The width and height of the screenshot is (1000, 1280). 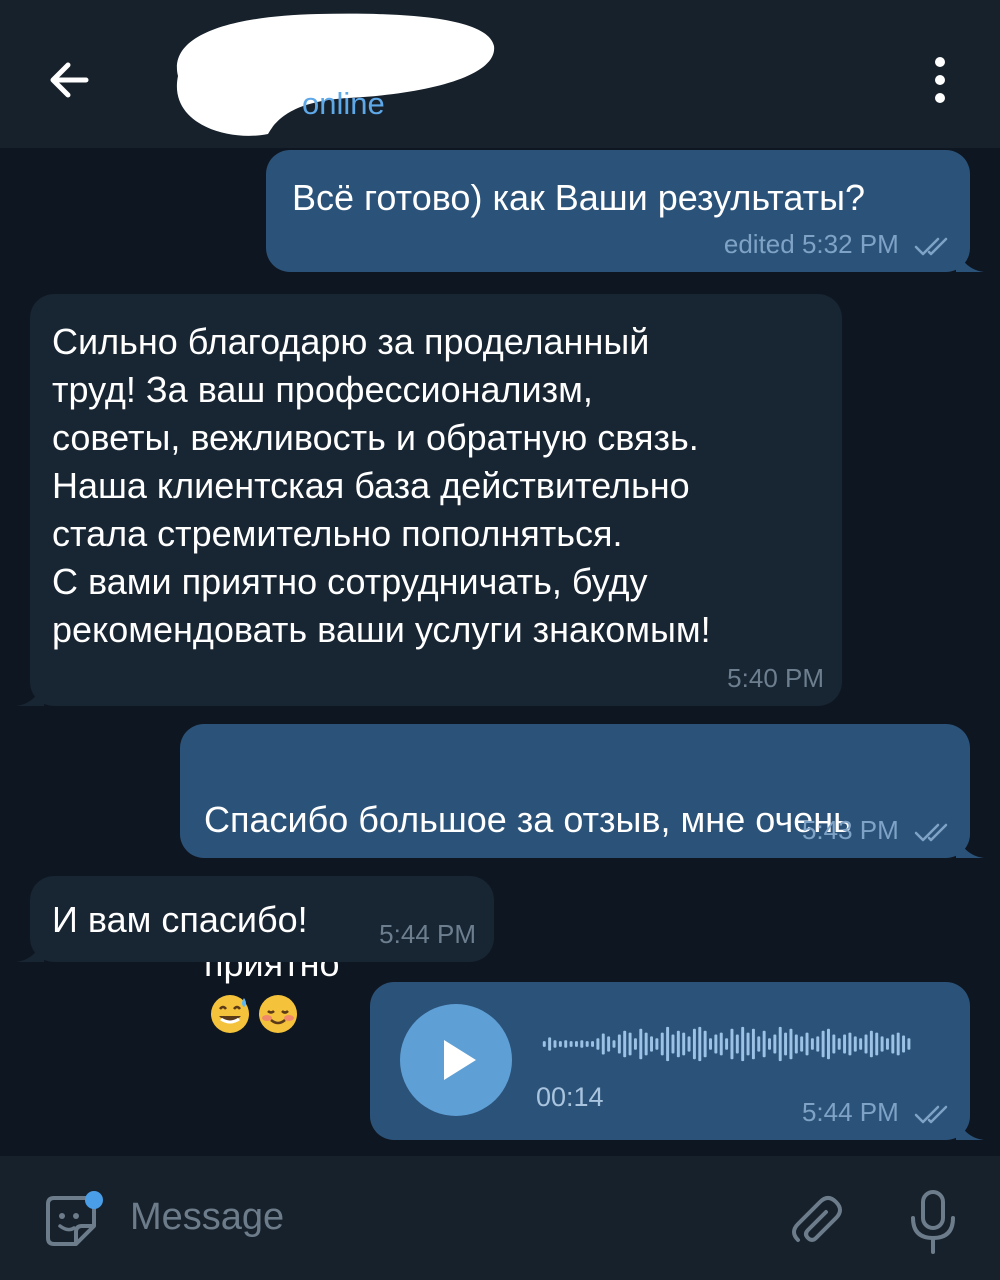 I want to click on play-button, so click(x=456, y=1060).